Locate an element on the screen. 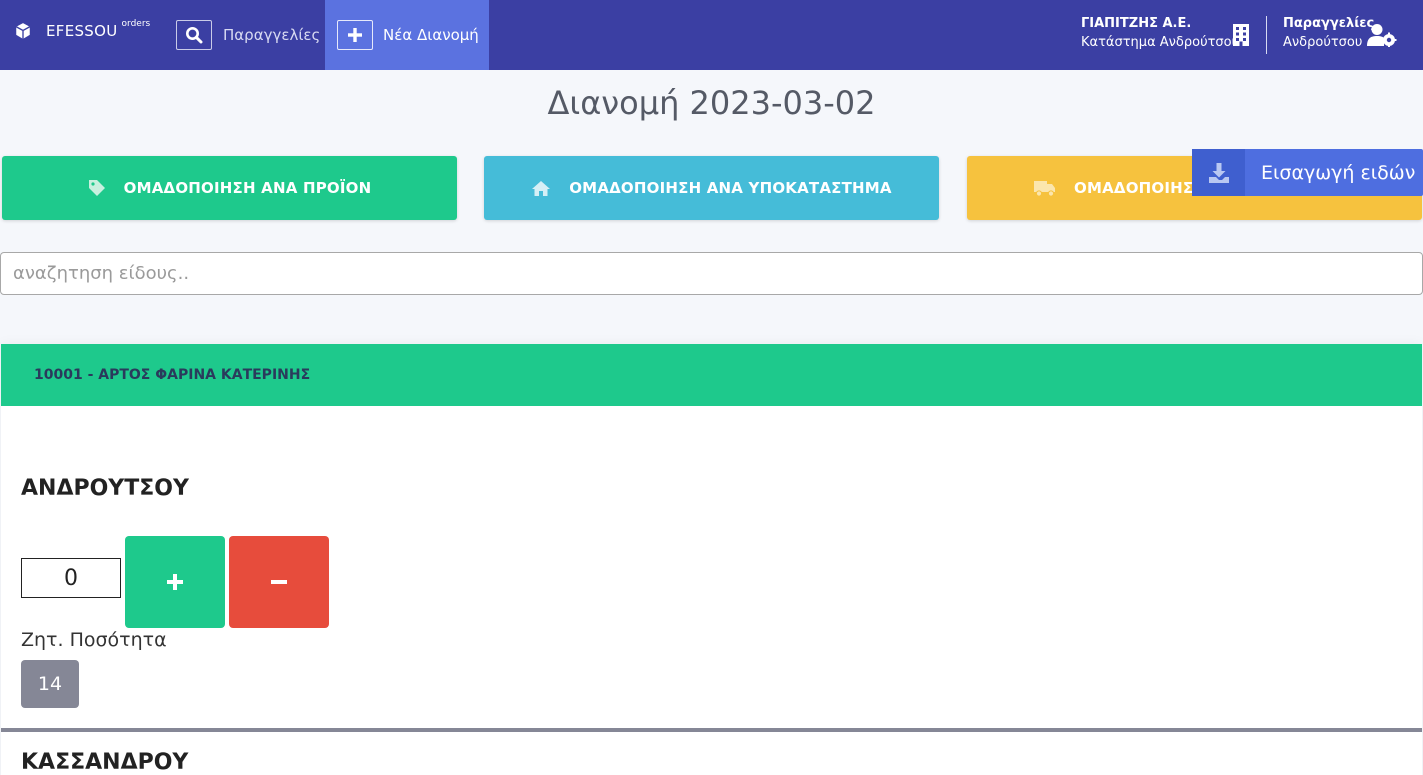  group-by-store-button: ΟΜΑΔΟΠΟΙΗΣΗ ΑΝΑ ΥΠΟΚΑΤΑΣΤΗΜΑ is located at coordinates (711, 188).